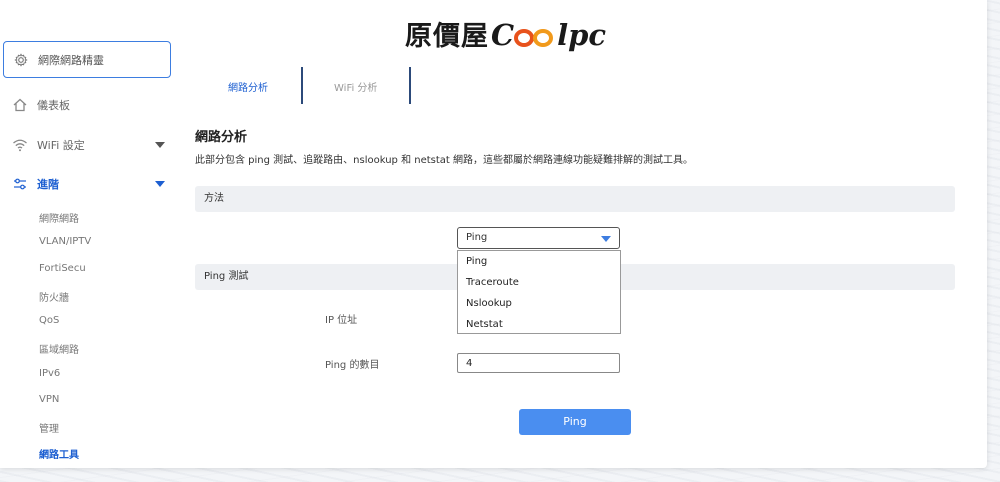  Describe the element at coordinates (582, 35) in the screenshot. I see `logo-latin-suffix: lpc` at that location.